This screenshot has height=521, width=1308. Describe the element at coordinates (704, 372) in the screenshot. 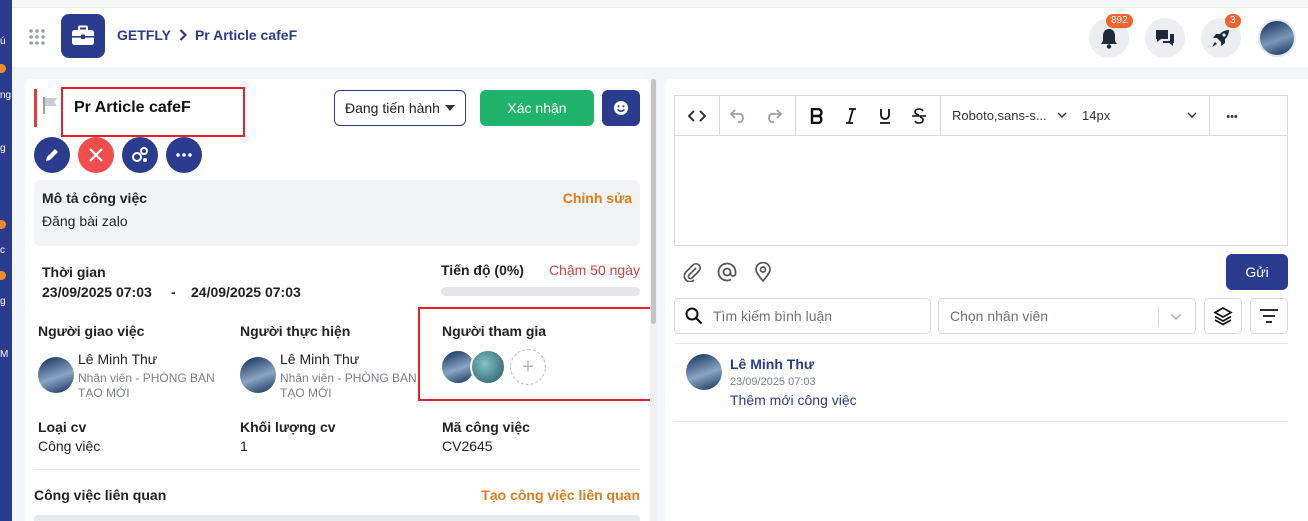

I see `comment-avatar` at that location.